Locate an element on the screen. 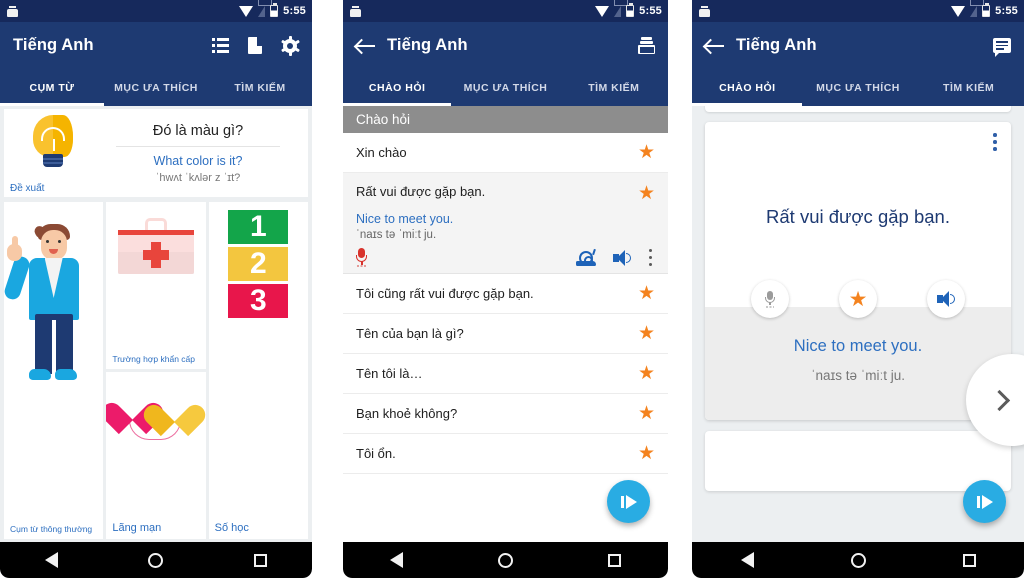  status-bar-3: 5:55 is located at coordinates (858, 11).